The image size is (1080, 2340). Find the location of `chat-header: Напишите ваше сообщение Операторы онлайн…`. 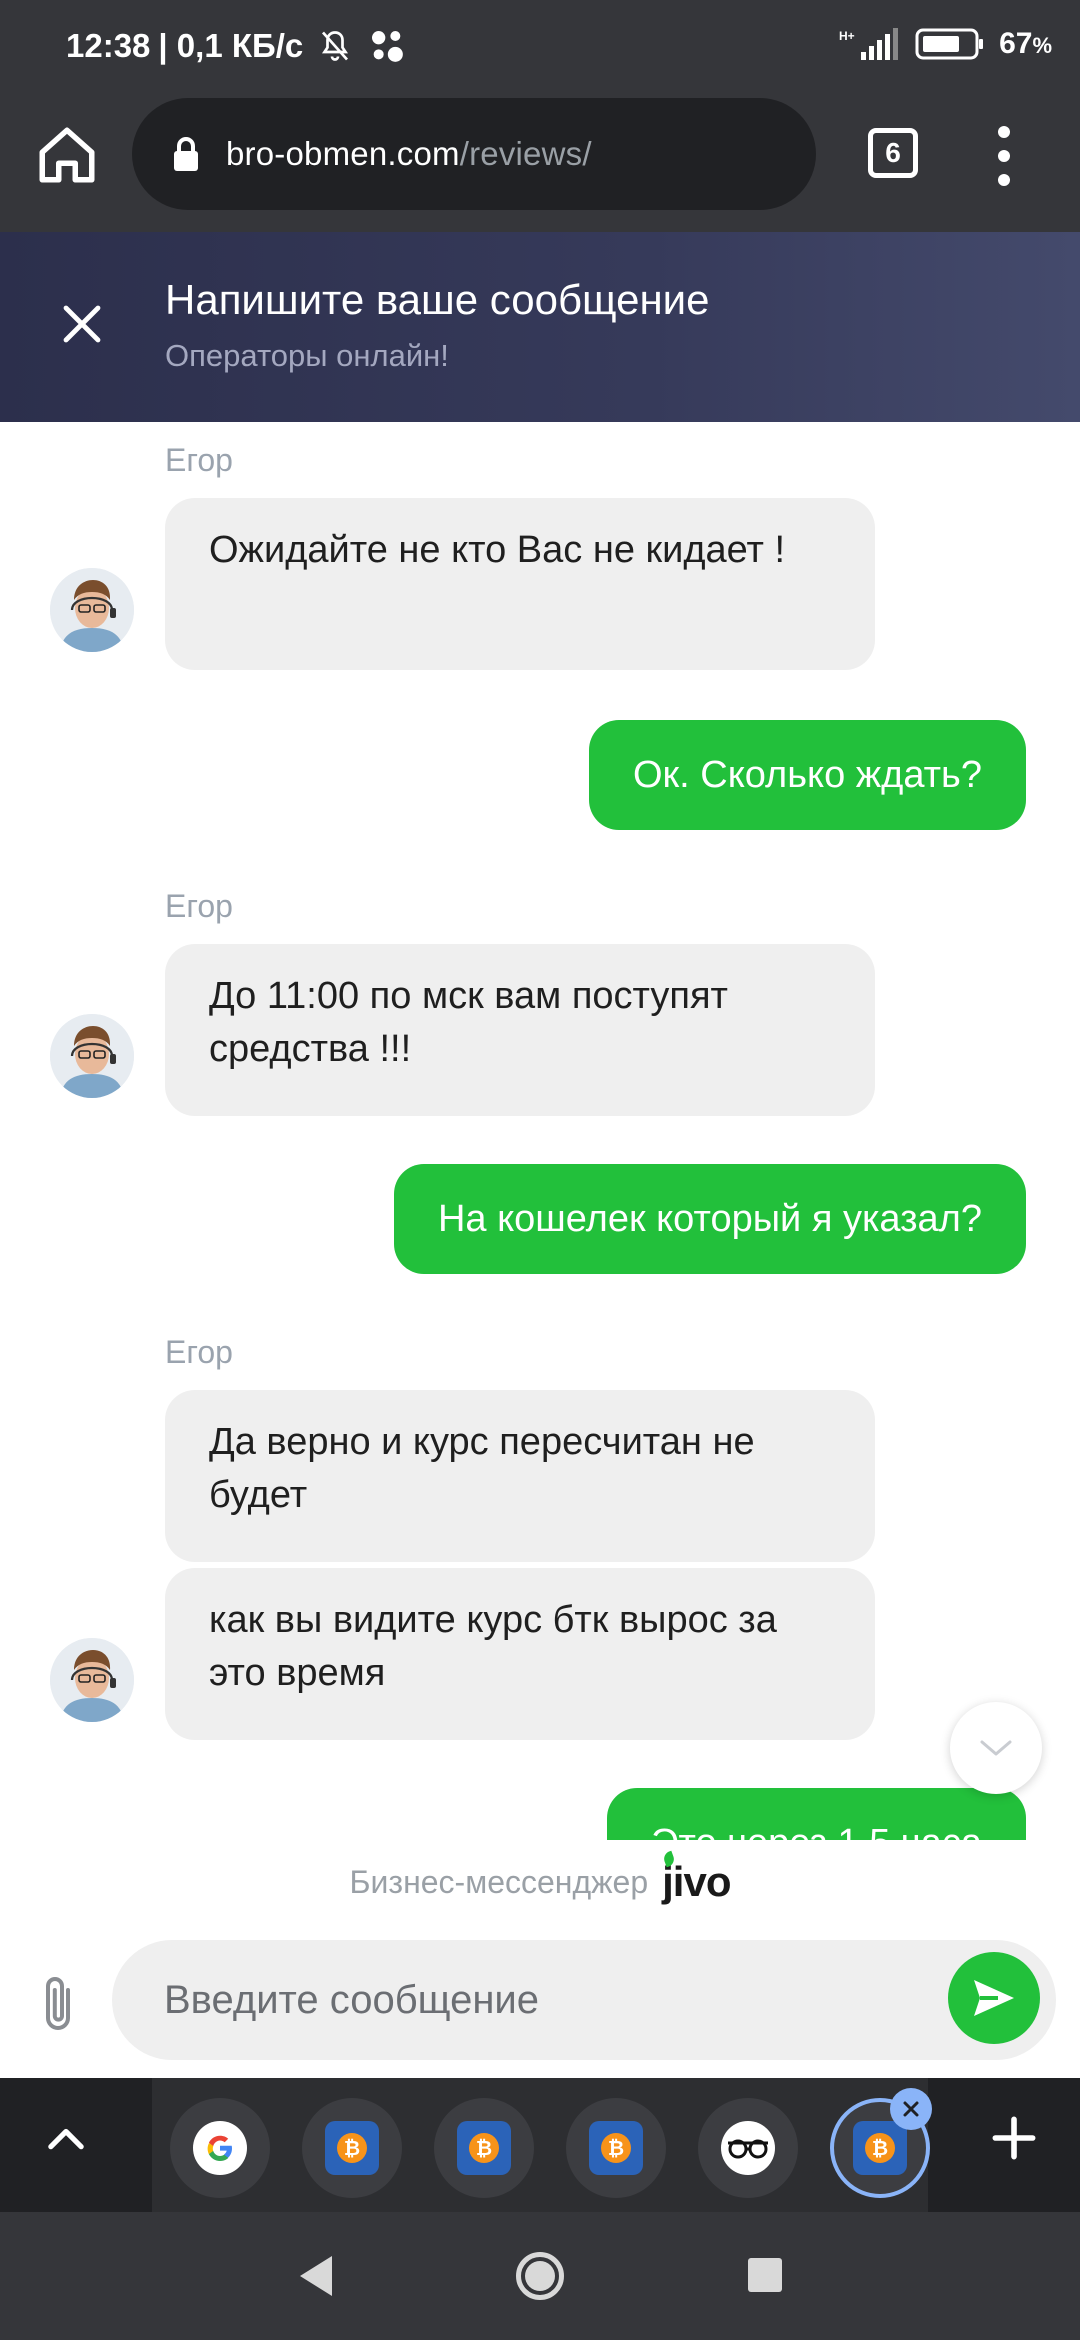

chat-header: Напишите ваше сообщение Операторы онлайн… is located at coordinates (540, 327).